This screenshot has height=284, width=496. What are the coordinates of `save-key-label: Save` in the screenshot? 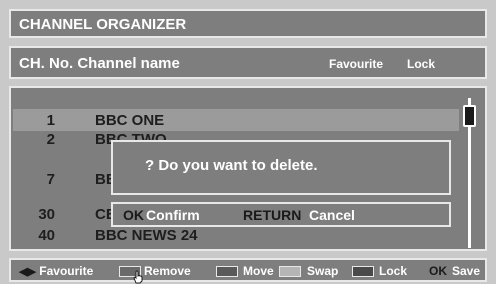 It's located at (466, 271).